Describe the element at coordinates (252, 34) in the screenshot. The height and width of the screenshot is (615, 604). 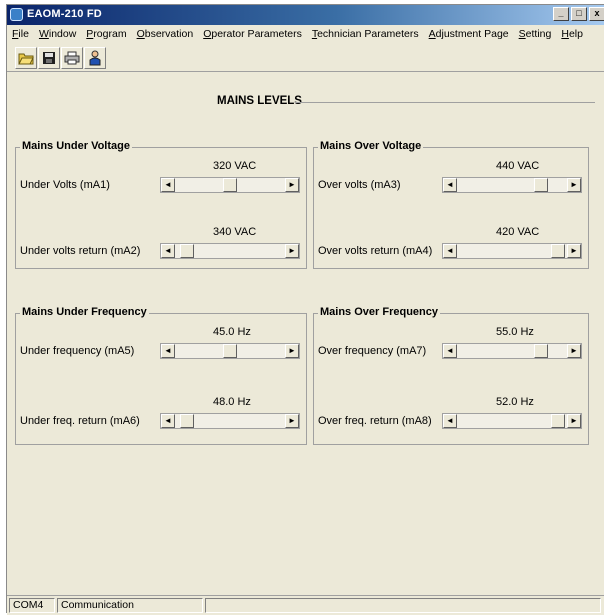
I see `menu-operator-parameters: Operator Parameters` at that location.